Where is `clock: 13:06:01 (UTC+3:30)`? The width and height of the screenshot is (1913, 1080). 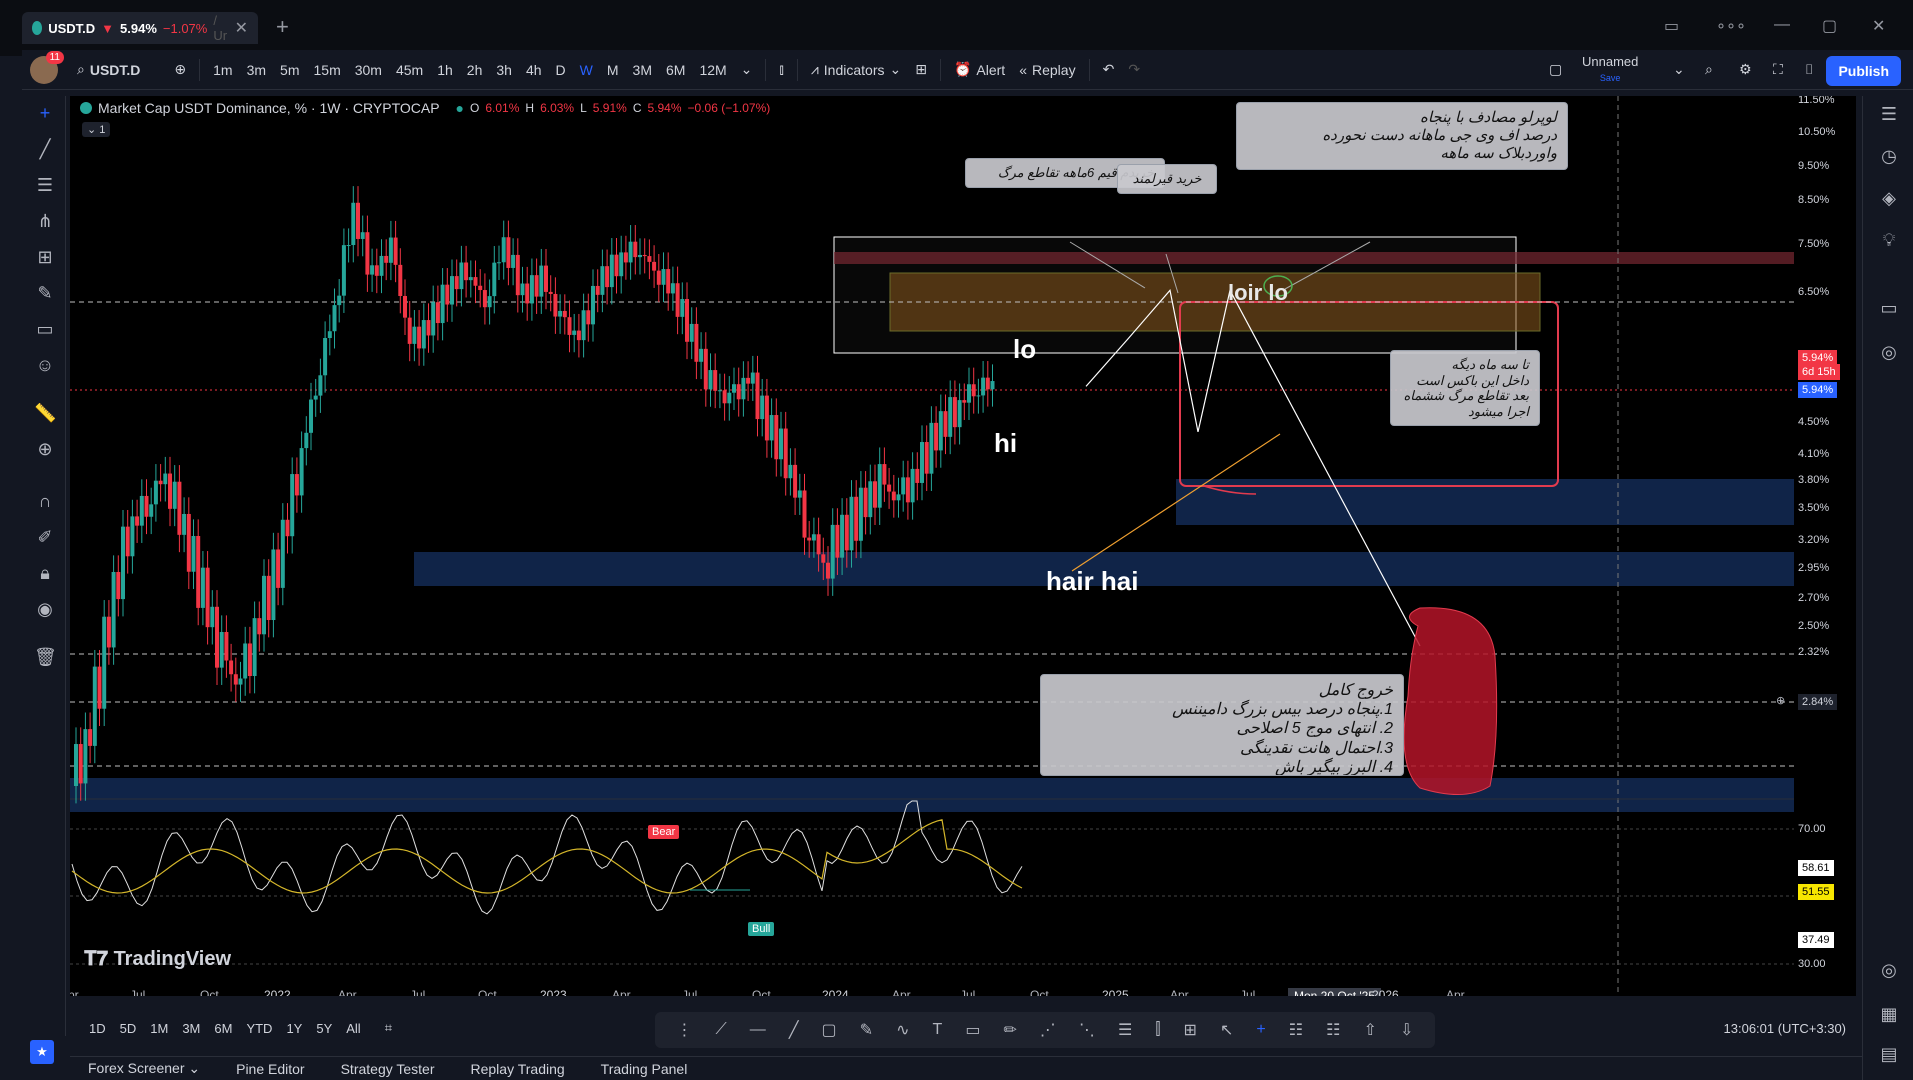 clock: 13:06:01 (UTC+3:30) is located at coordinates (1785, 1028).